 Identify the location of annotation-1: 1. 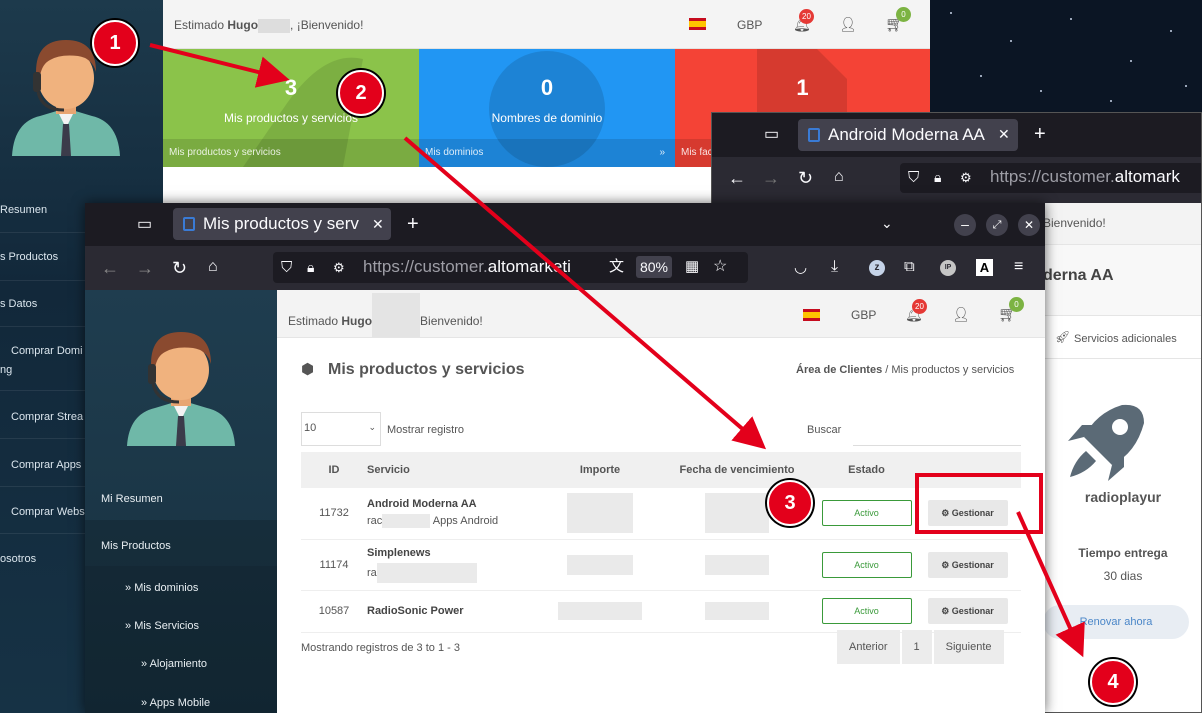
(115, 43).